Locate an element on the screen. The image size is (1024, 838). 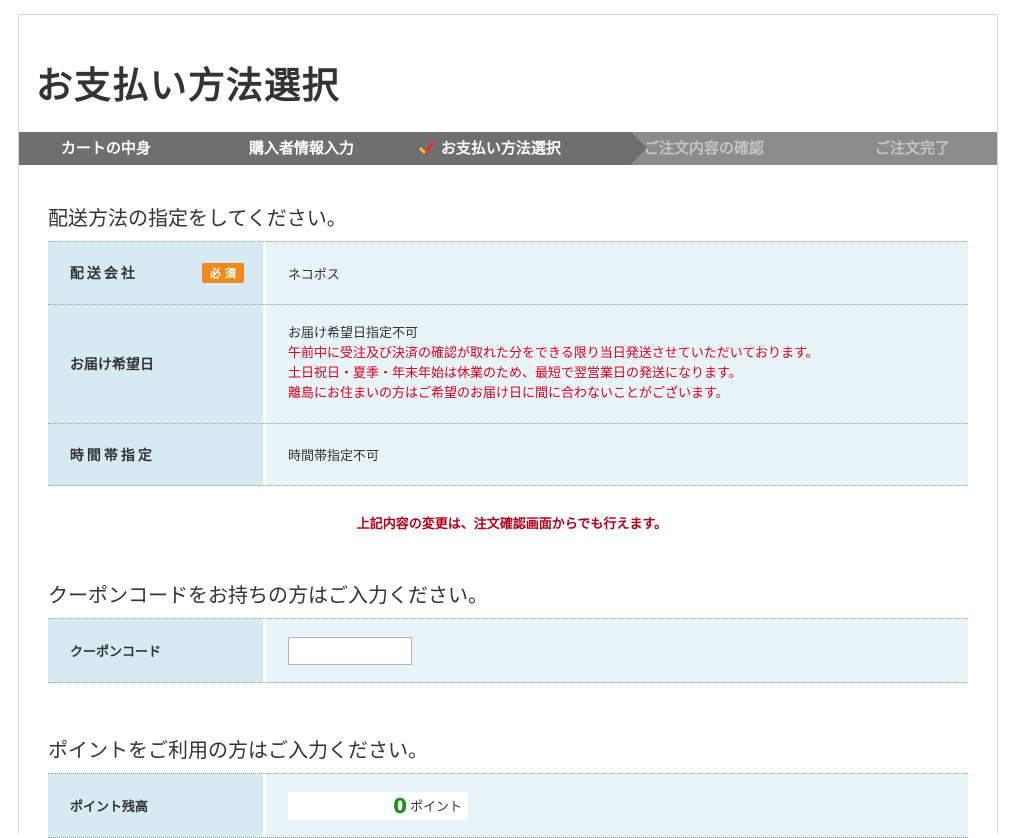
coupon-label: クーポンコード is located at coordinates (157, 650).